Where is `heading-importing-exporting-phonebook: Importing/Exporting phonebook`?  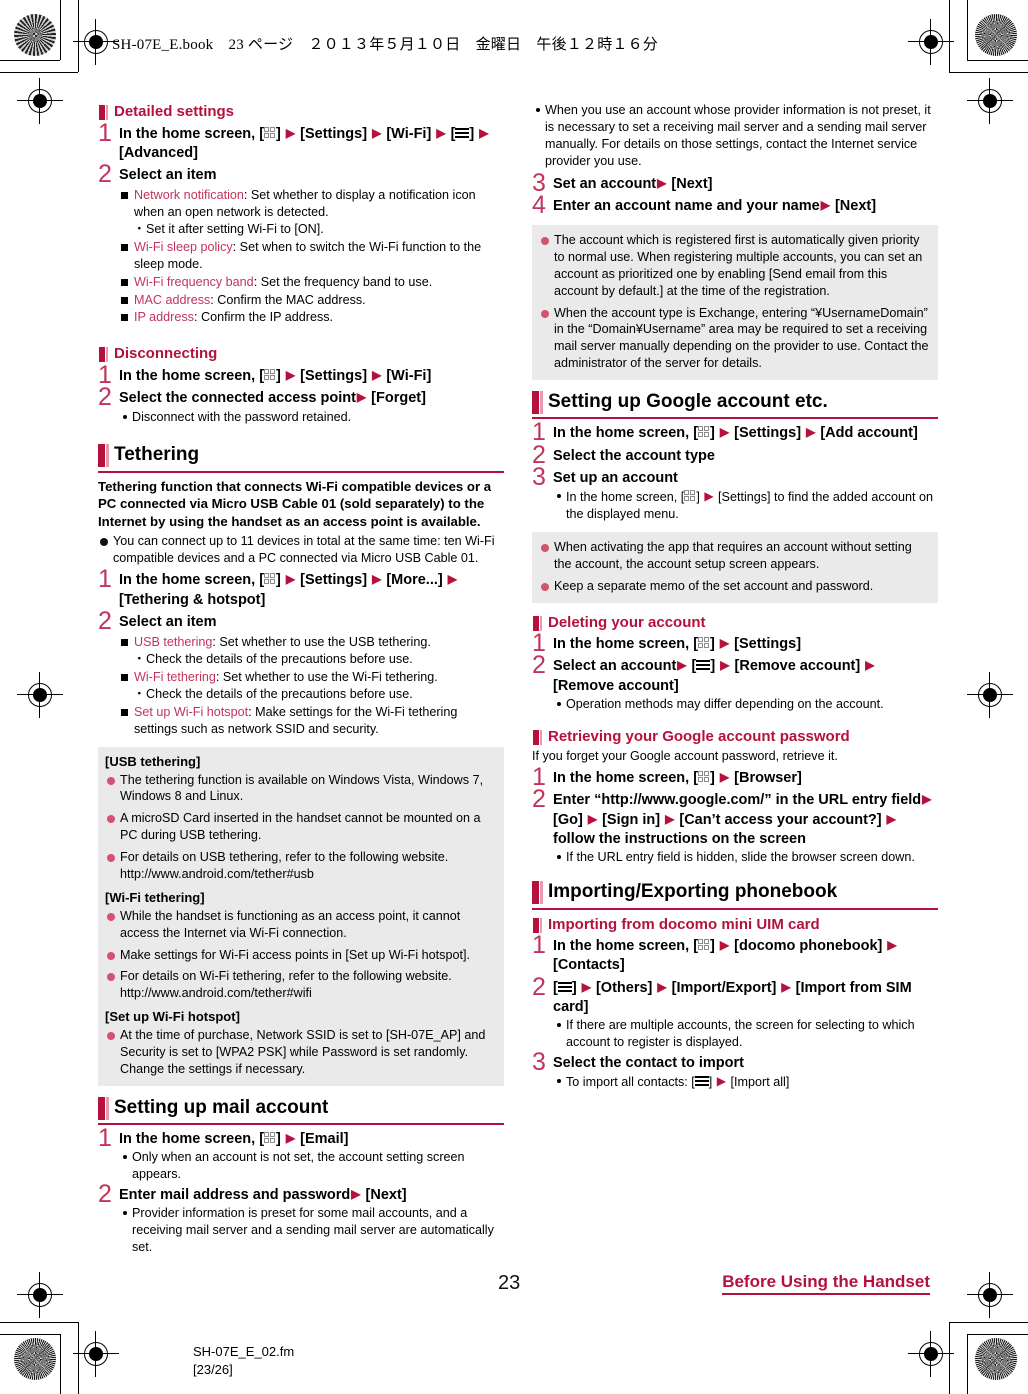
heading-importing-exporting-phonebook: Importing/Exporting phonebook is located at coordinates (735, 895).